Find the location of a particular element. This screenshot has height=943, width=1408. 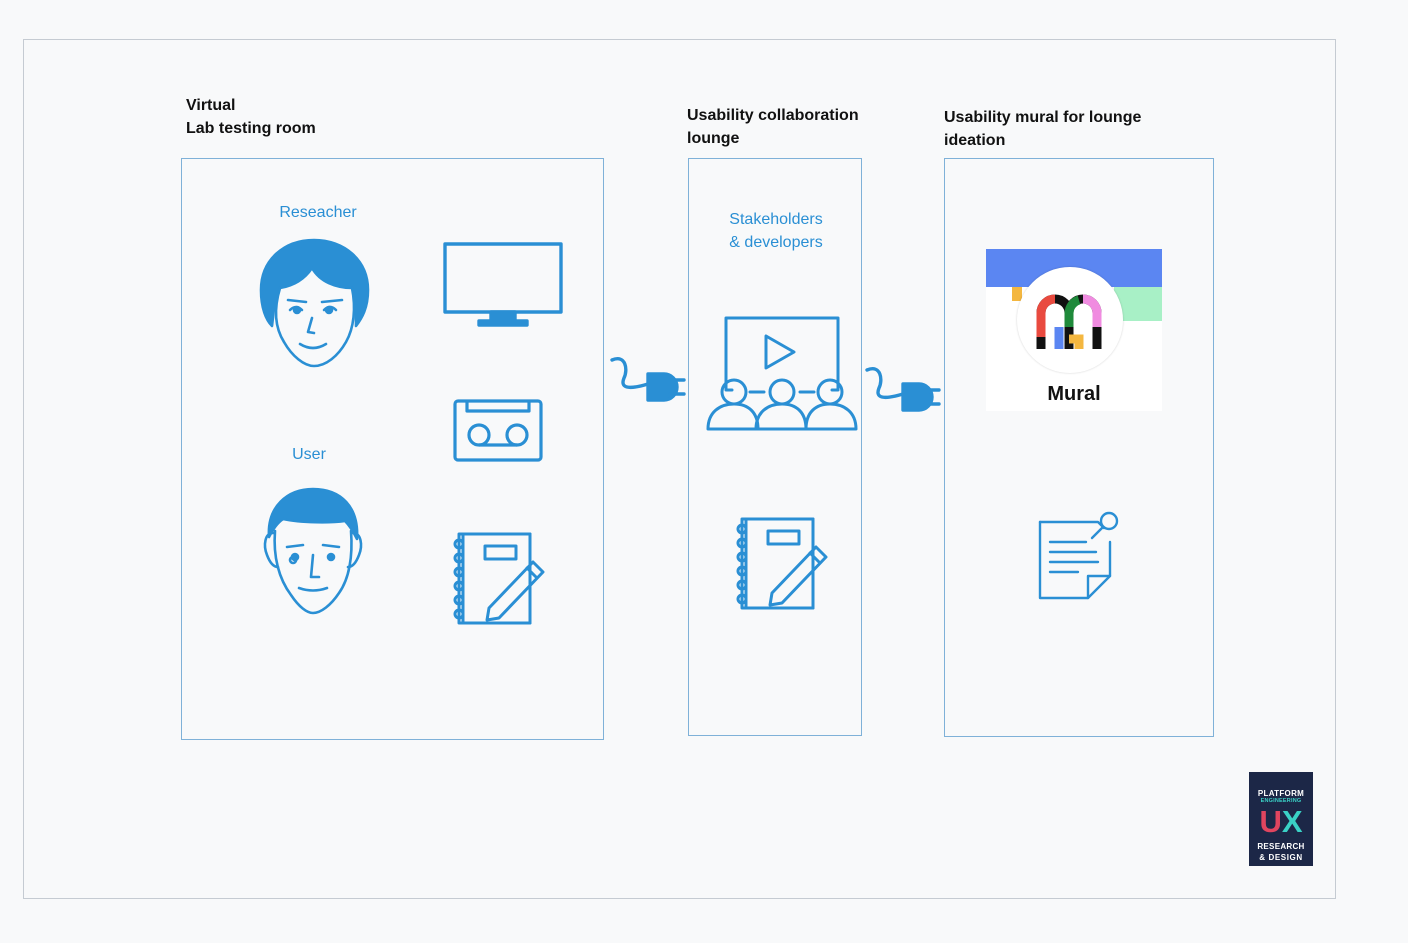

mural-section-title: Usability mural for lounge ideation is located at coordinates (1042, 129).